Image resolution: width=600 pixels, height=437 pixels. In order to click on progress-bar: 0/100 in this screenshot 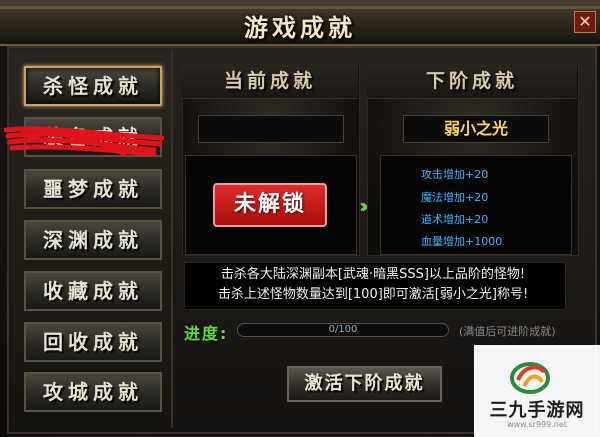, I will do `click(343, 330)`.